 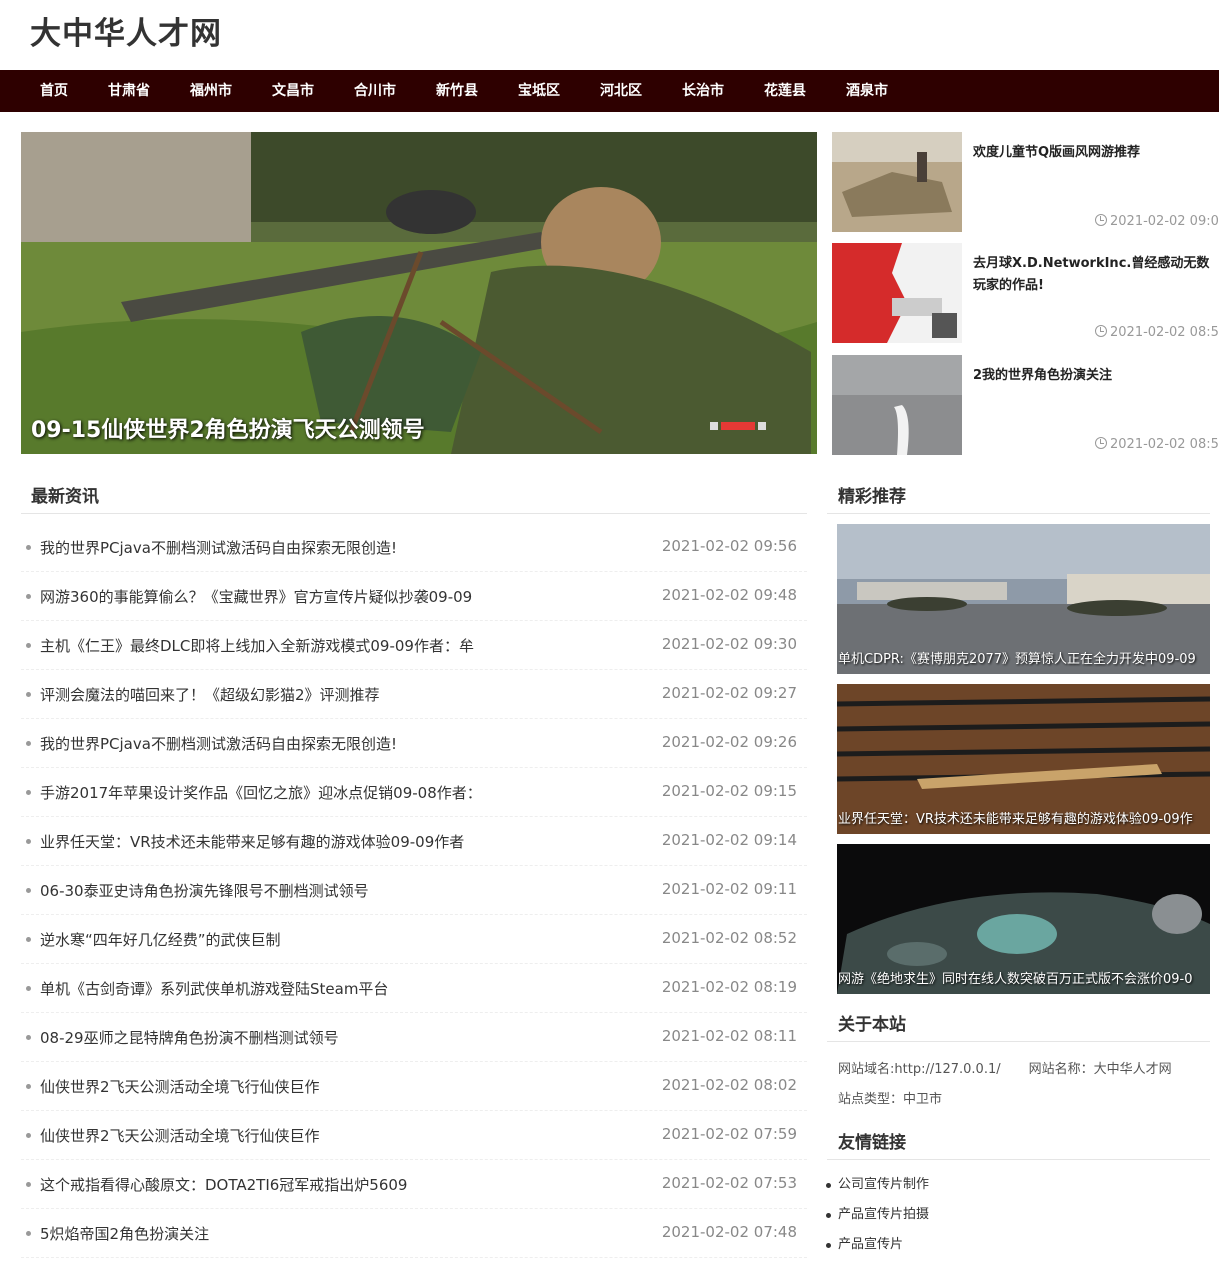 What do you see at coordinates (785, 91) in the screenshot?
I see `nav-item-hualian: 花莲县` at bounding box center [785, 91].